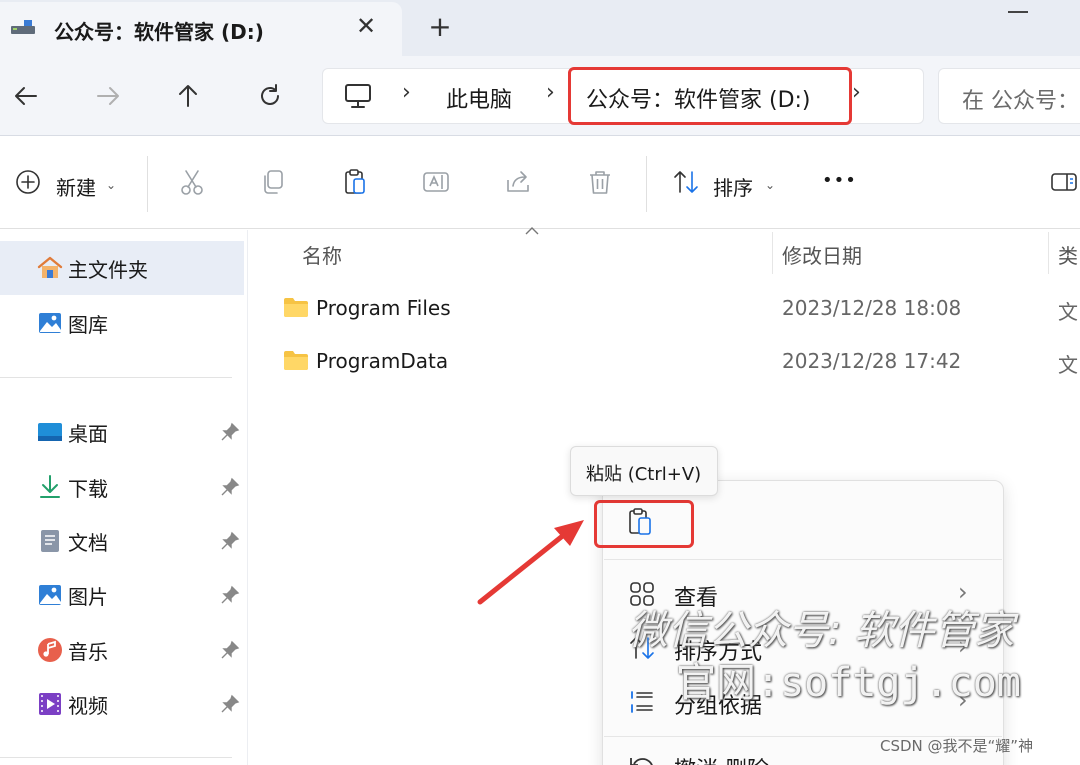 This screenshot has height=765, width=1080. What do you see at coordinates (440, 27) in the screenshot?
I see `new-tab-button: +` at bounding box center [440, 27].